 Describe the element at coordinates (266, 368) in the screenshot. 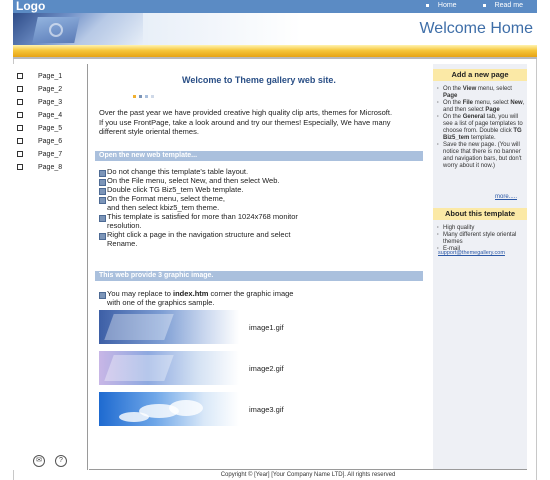

I see `image-label: image2.gif` at that location.